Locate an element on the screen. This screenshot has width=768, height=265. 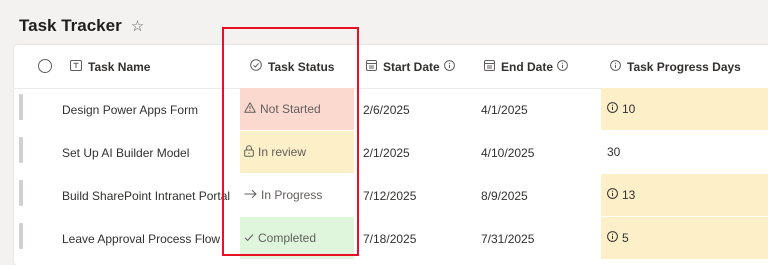
column-header-end-date: End Date is located at coordinates (526, 66).